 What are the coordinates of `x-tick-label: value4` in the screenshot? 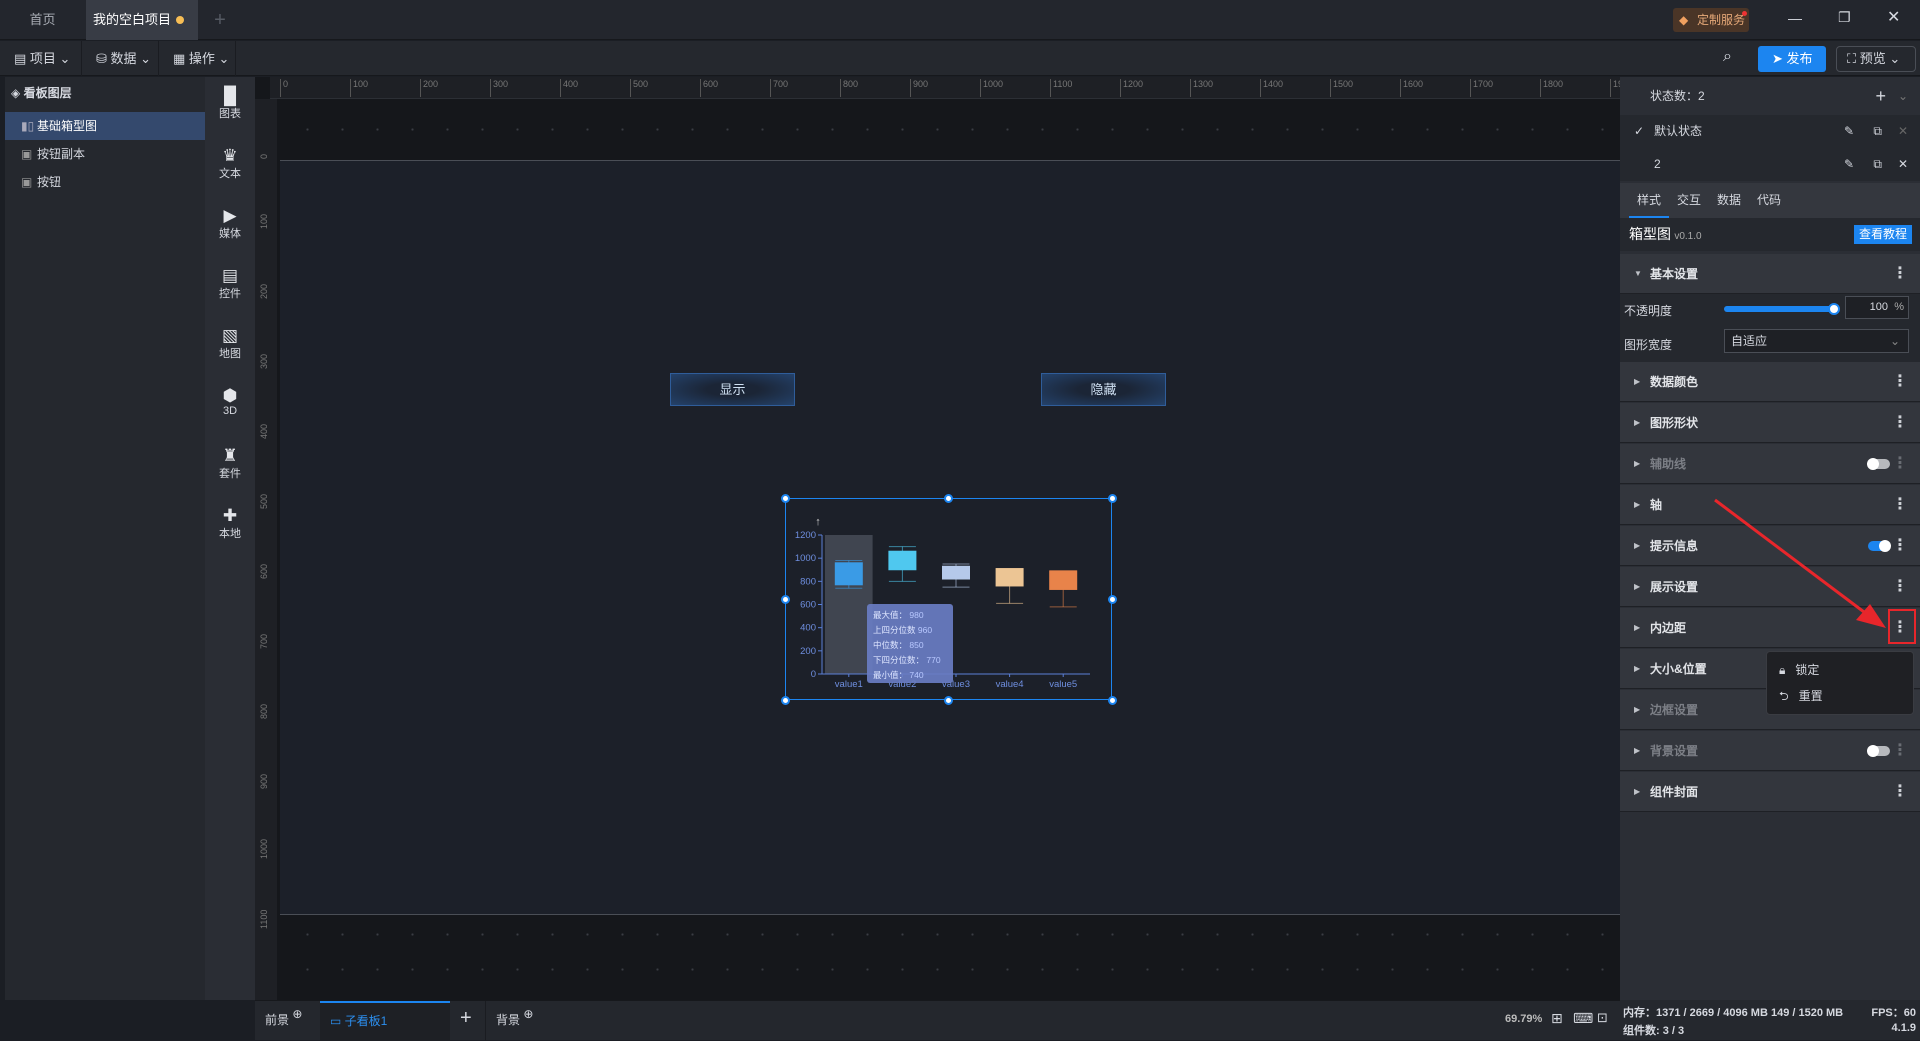 It's located at (1010, 684).